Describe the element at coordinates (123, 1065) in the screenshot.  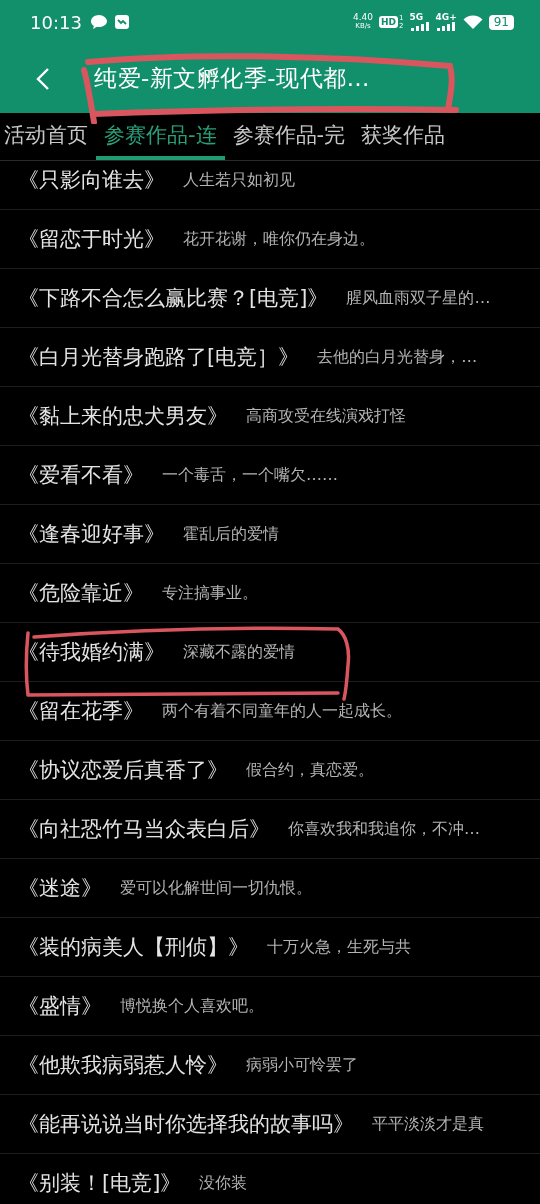
I see `work-title: 《他欺我病弱惹人怜》` at that location.